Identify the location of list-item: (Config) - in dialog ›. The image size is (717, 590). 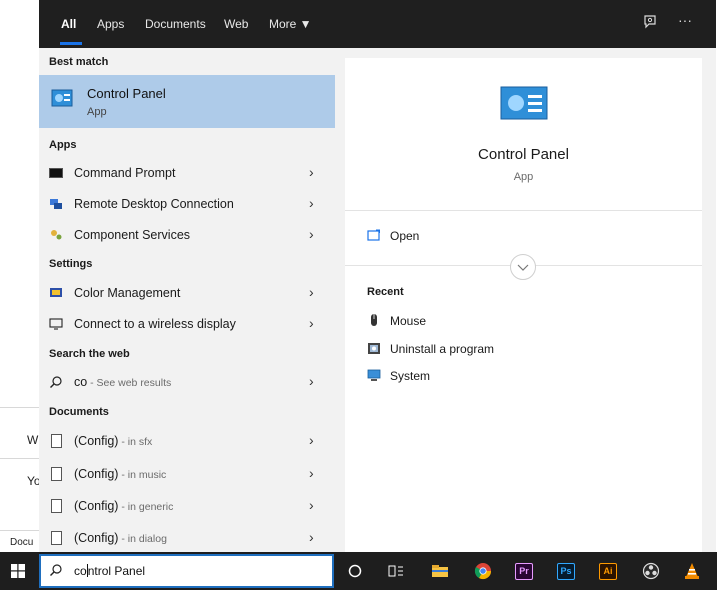
(187, 538).